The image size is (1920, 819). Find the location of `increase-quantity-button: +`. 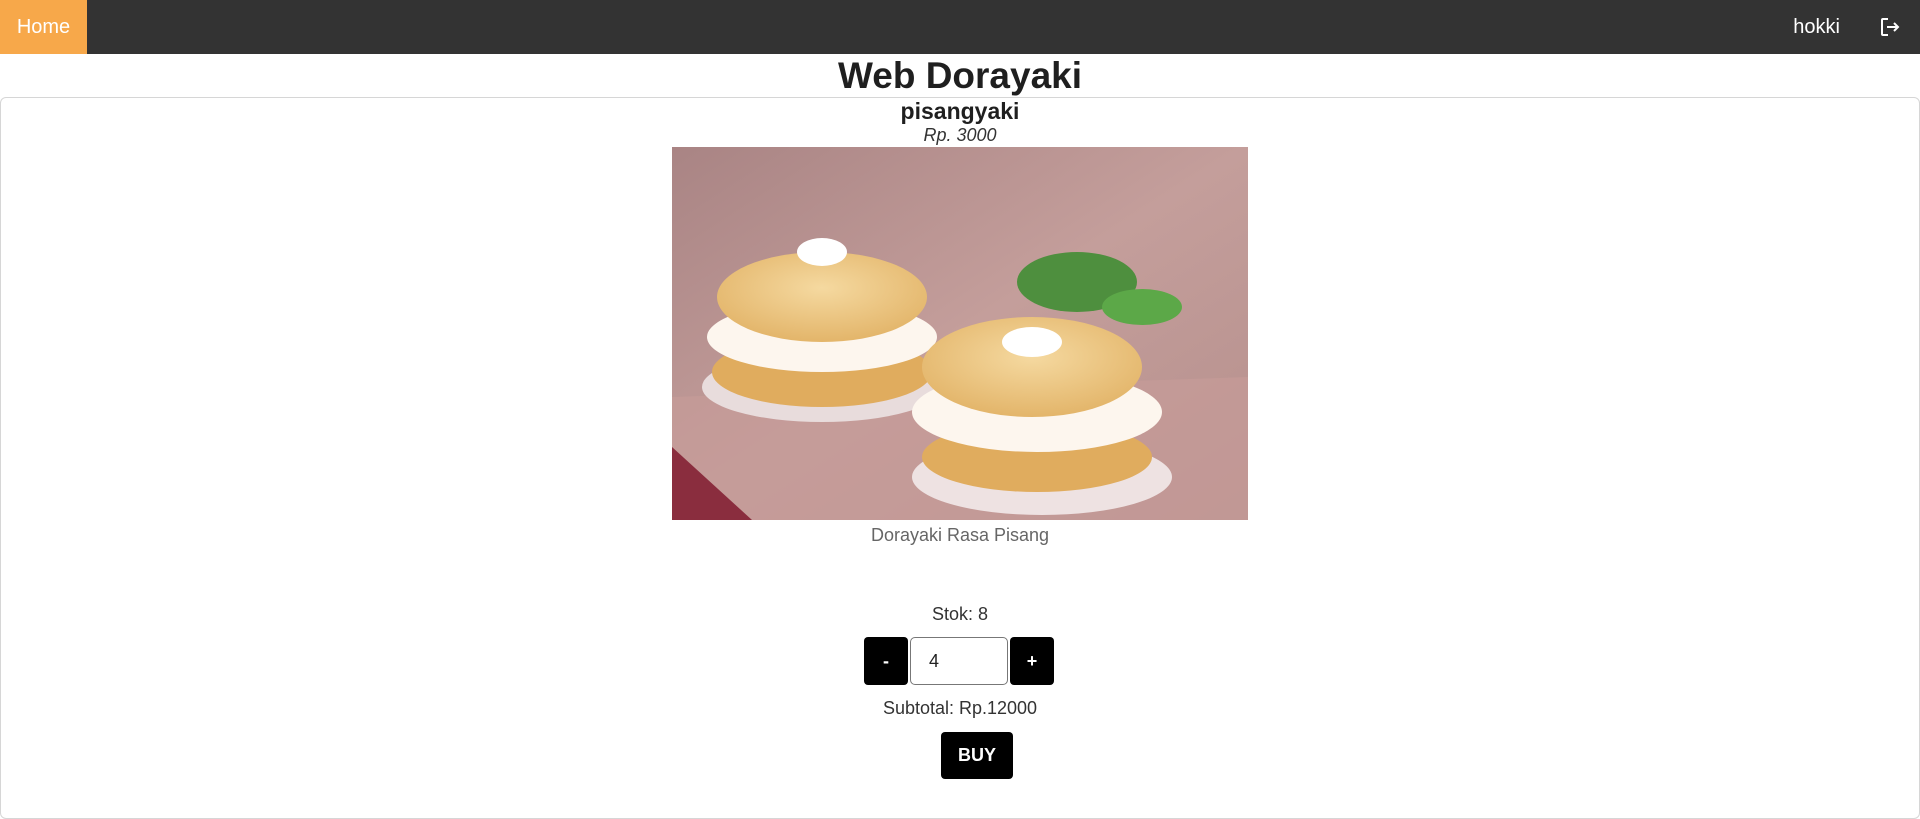

increase-quantity-button: + is located at coordinates (1032, 661).